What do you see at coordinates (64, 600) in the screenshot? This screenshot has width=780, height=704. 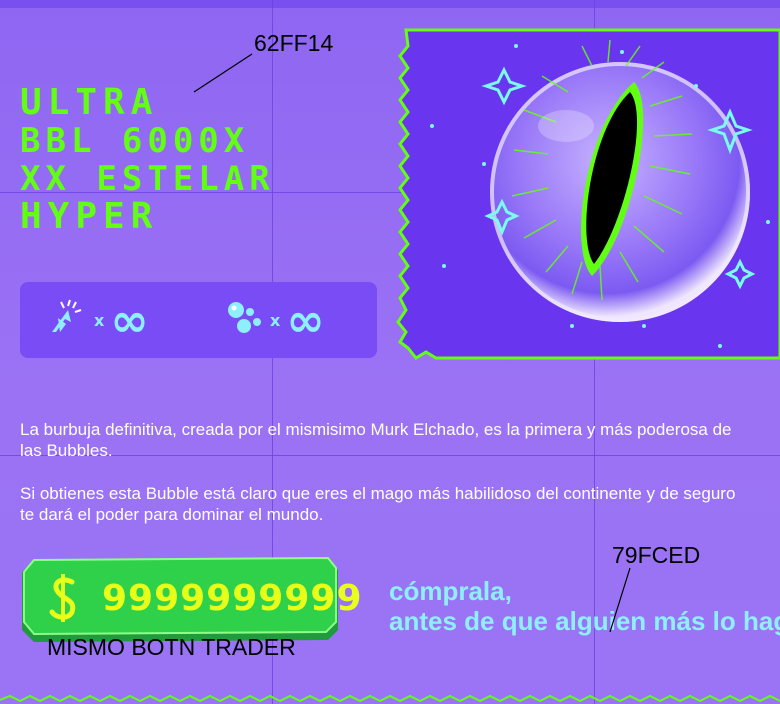 I see `dollar-icon` at bounding box center [64, 600].